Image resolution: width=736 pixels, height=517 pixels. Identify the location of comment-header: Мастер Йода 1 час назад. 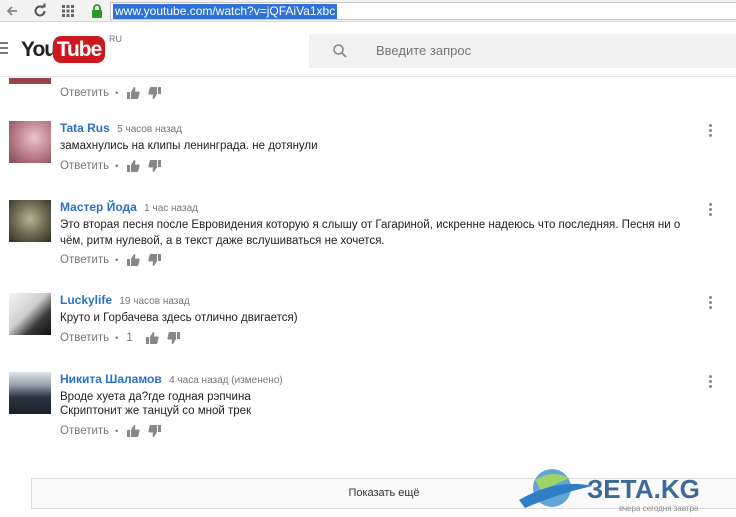
(129, 207).